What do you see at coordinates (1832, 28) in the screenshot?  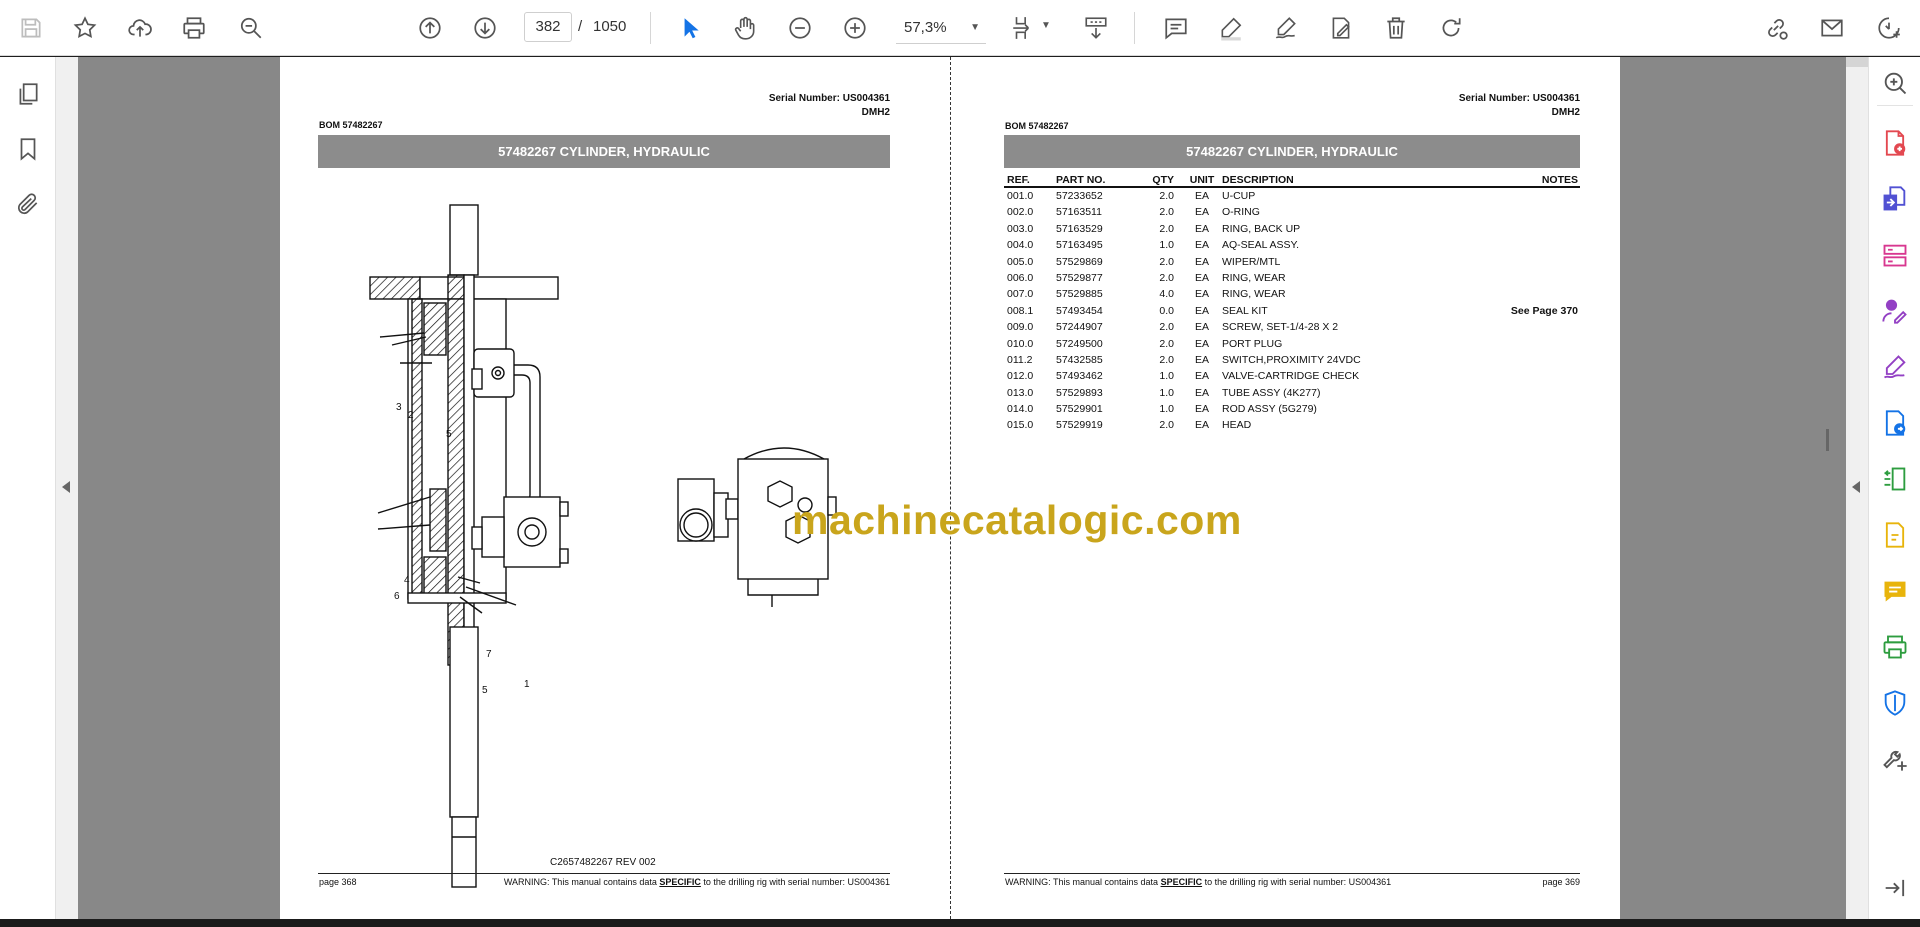 I see `email-icon` at bounding box center [1832, 28].